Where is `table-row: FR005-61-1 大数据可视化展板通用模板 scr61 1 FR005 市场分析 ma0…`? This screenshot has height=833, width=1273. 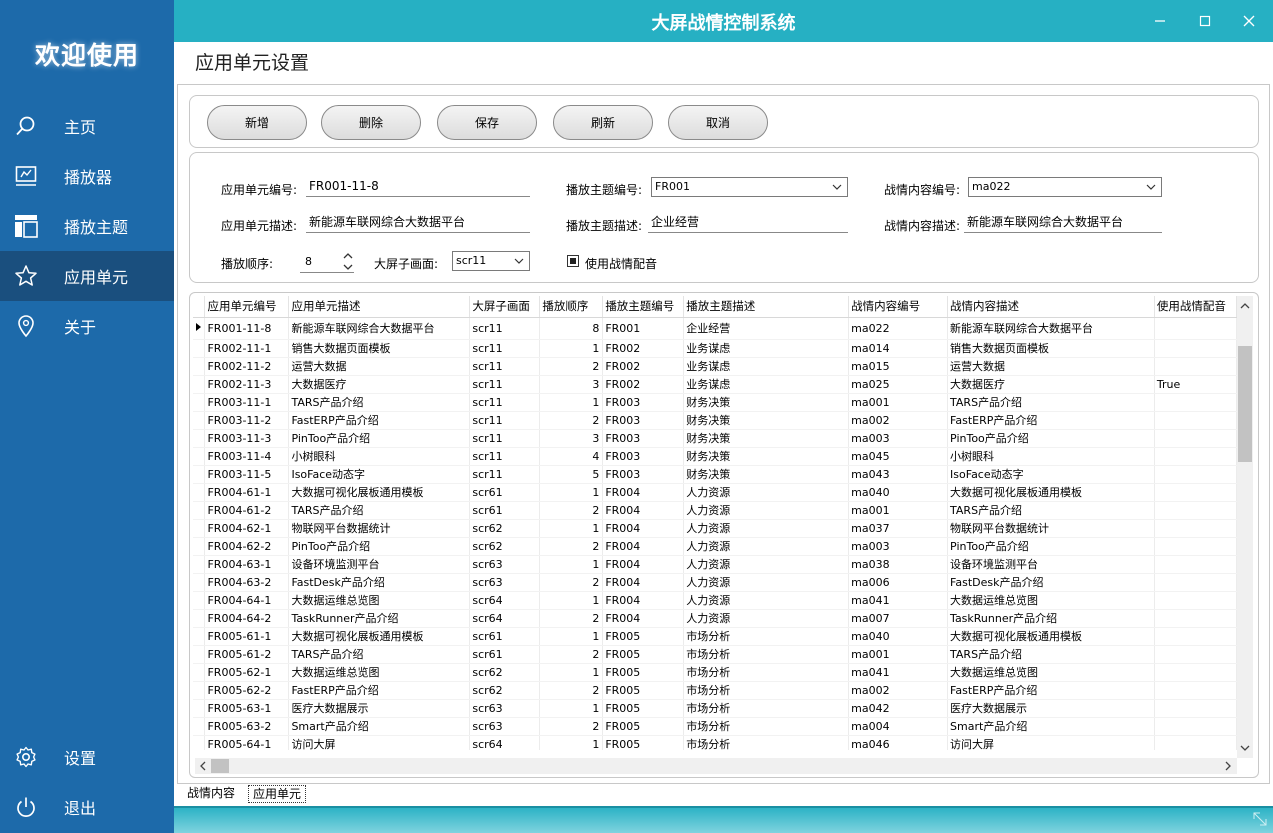 table-row: FR005-61-1 大数据可视化展板通用模板 scr61 1 FR005 市场分析 ma0… is located at coordinates (715, 636).